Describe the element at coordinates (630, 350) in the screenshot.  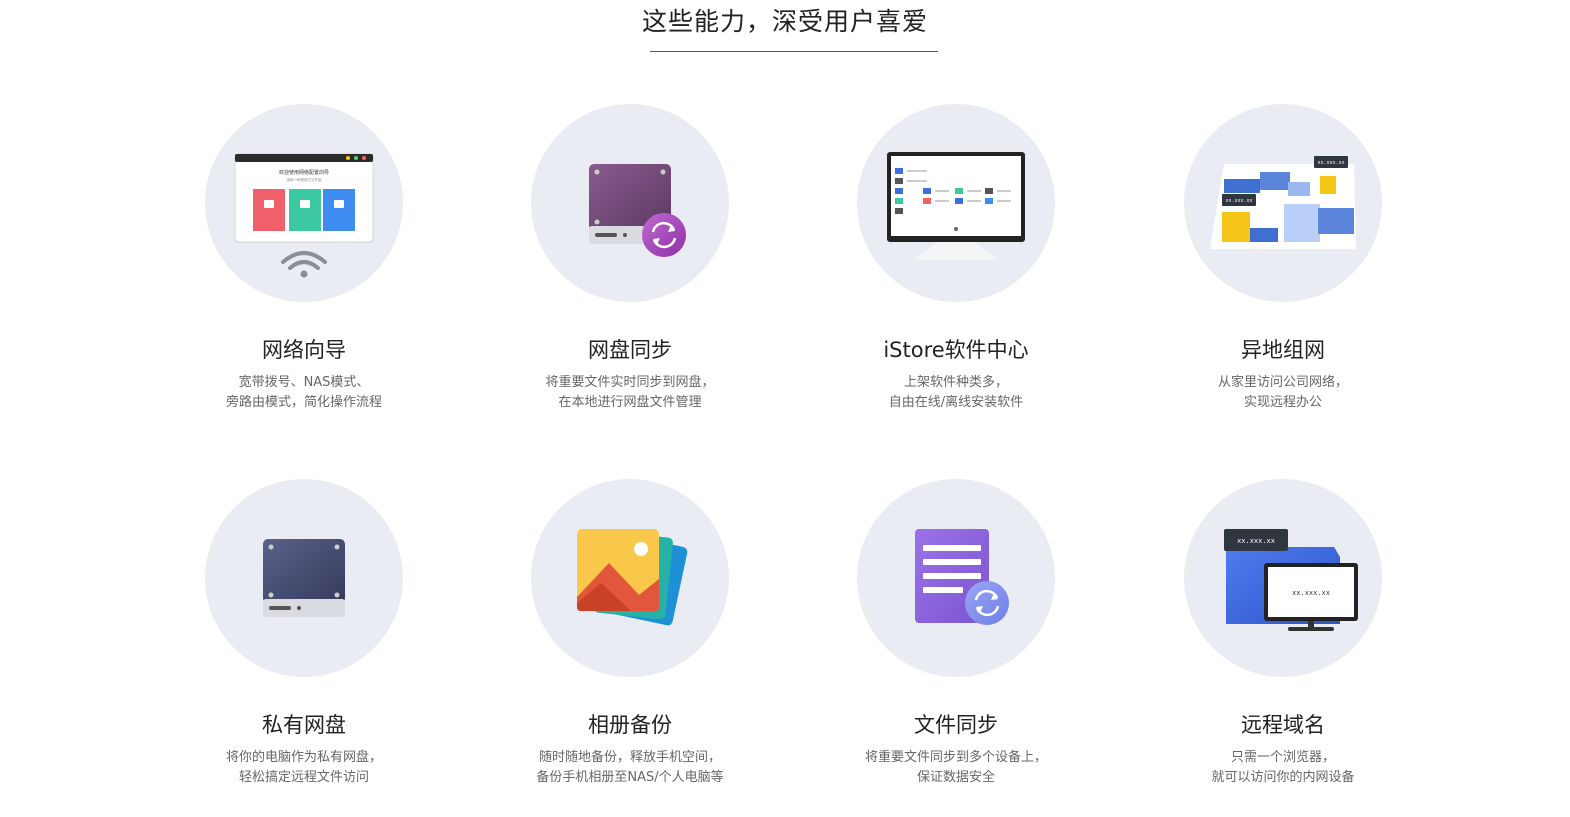
I see `feature-title: 网盘同步` at that location.